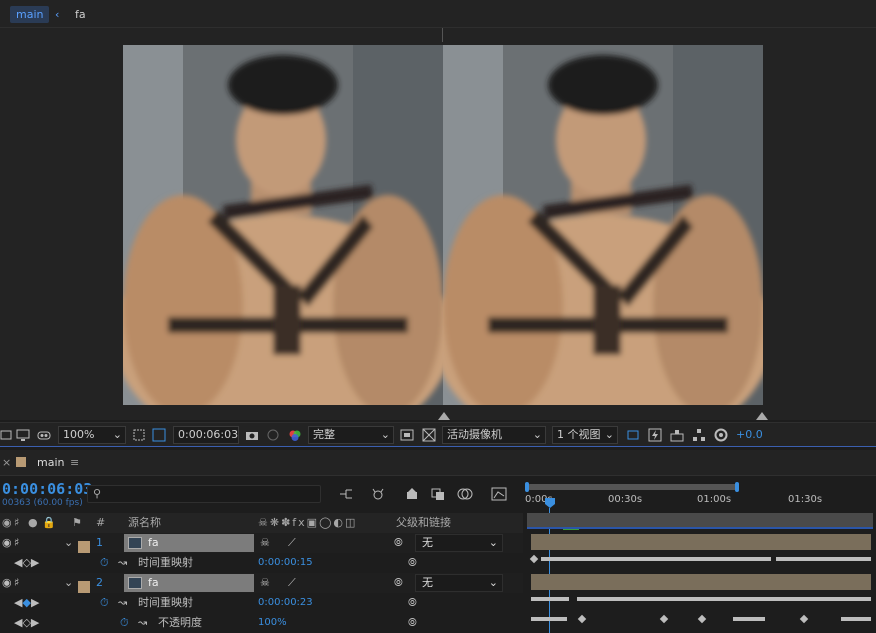 This screenshot has width=876, height=633. What do you see at coordinates (700, 556) in the screenshot?
I see `timeline-area: 0:00s 00:30s 01:00s 01:30s` at bounding box center [700, 556].